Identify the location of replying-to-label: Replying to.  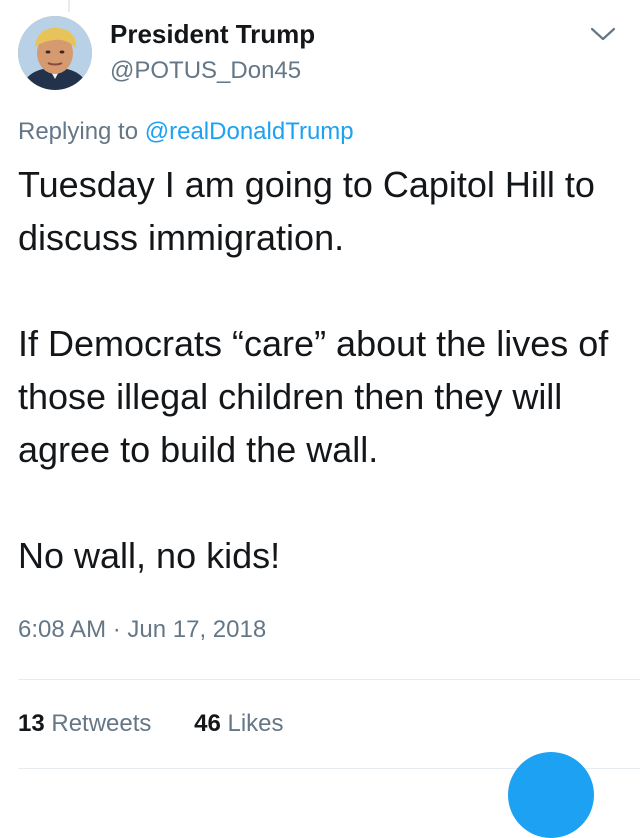
(81, 131).